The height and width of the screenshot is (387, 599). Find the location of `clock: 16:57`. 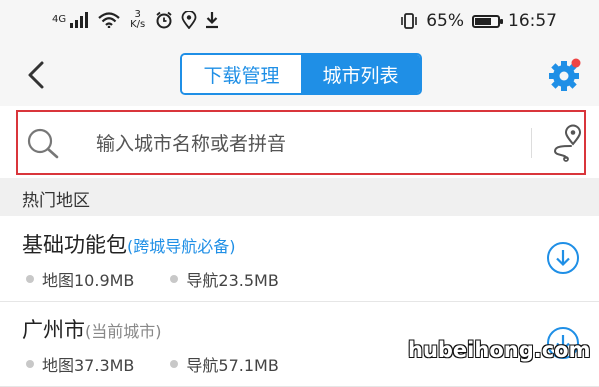

clock: 16:57 is located at coordinates (532, 21).